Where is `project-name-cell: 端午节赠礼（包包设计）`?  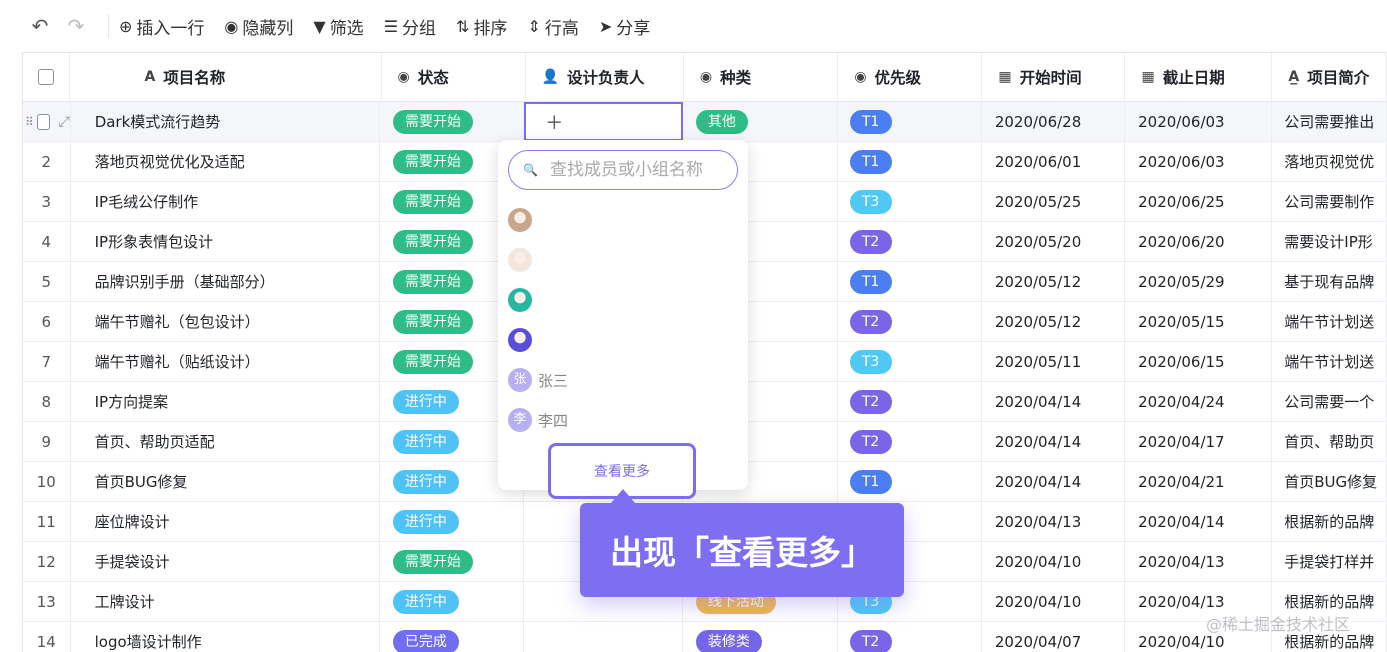
project-name-cell: 端午节赠礼（包包设计） is located at coordinates (225, 321).